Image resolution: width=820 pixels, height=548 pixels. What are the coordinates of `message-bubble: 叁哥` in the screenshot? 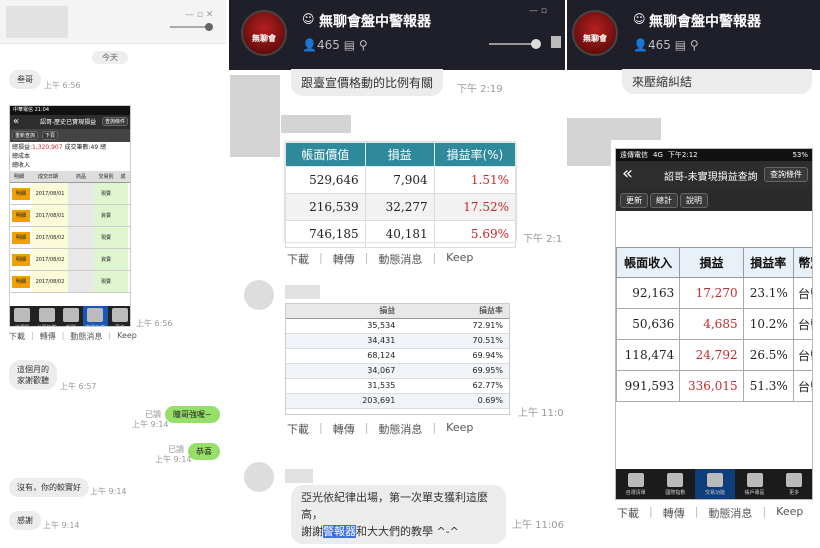 It's located at (25, 79).